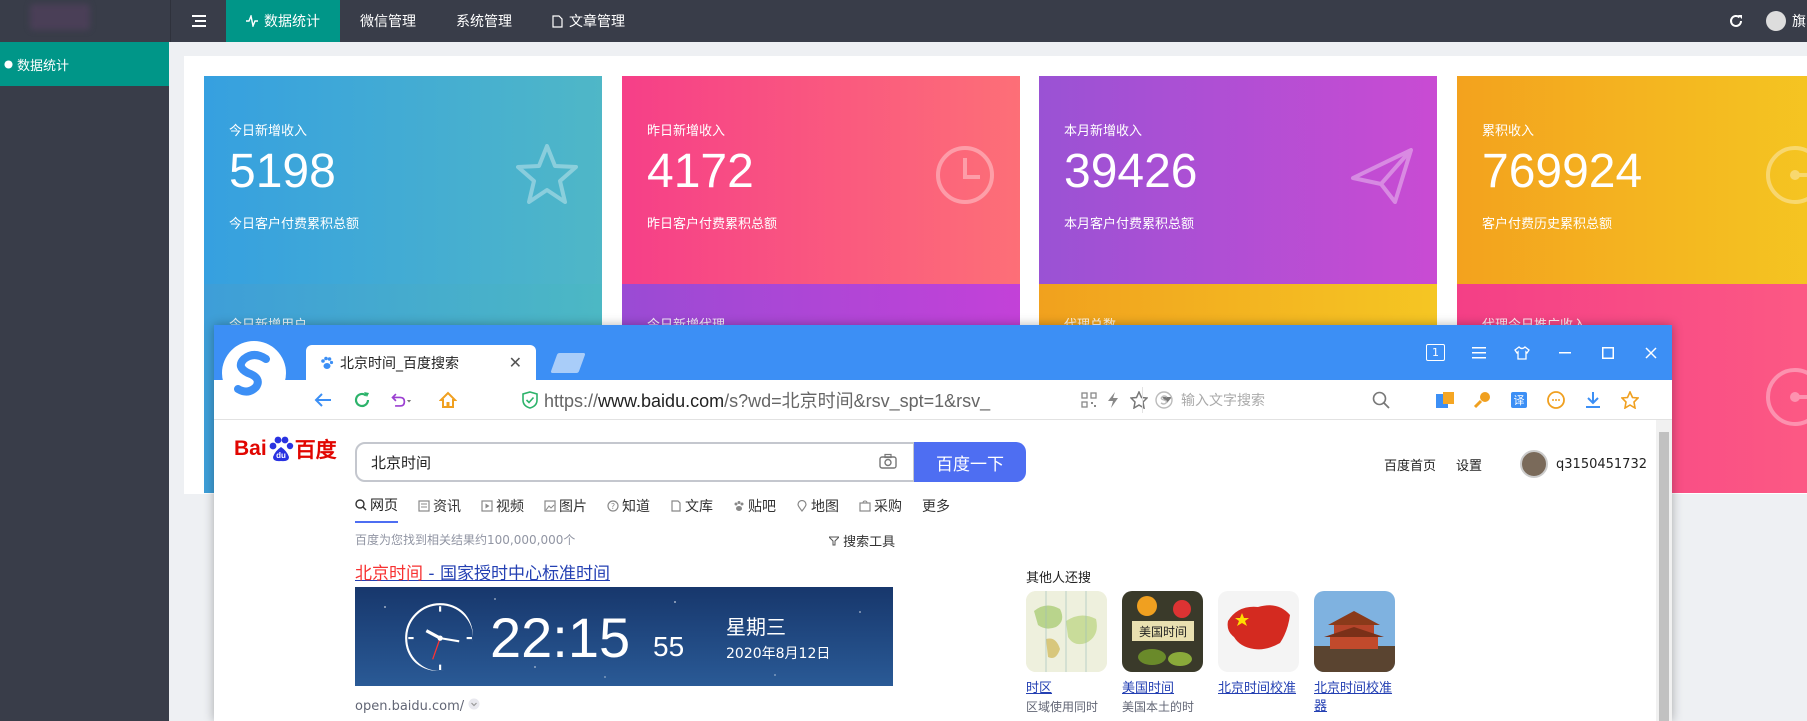 This screenshot has height=721, width=1807. I want to click on related-desc: 区域使用同时, so click(1062, 707).